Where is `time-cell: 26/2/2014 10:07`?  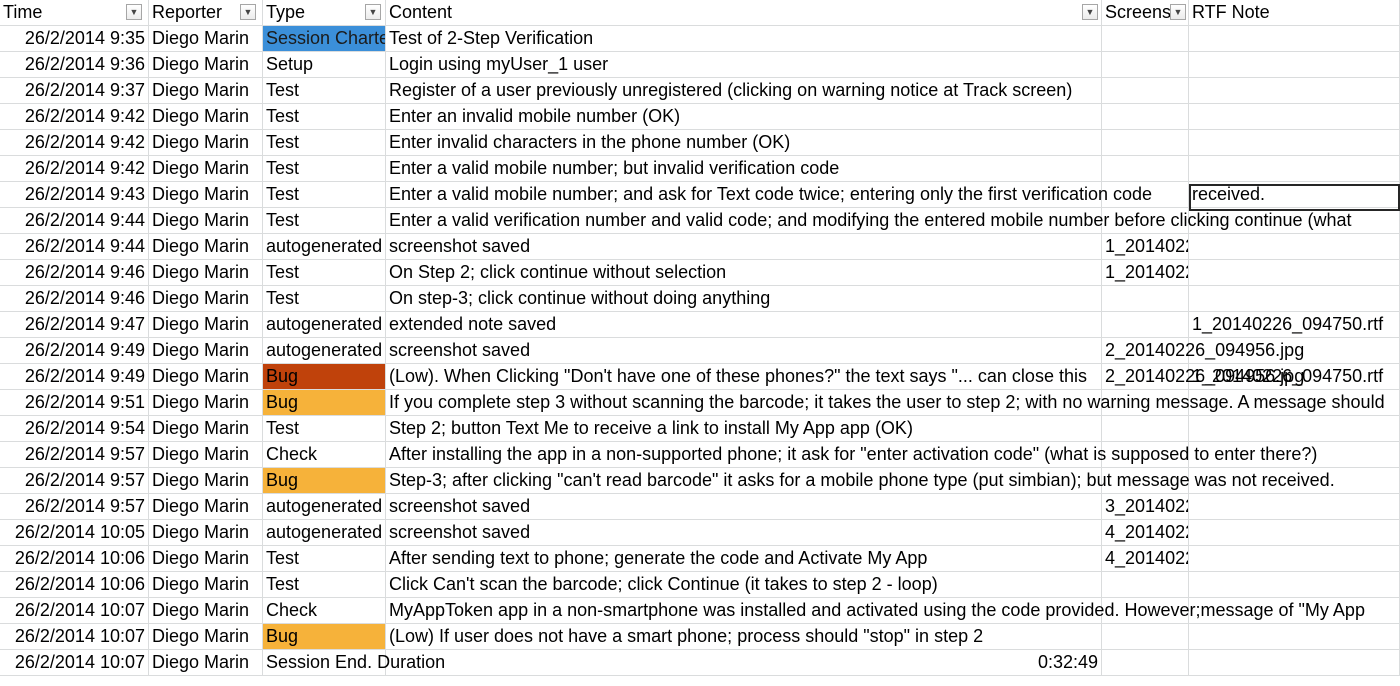
time-cell: 26/2/2014 10:07 is located at coordinates (74, 663).